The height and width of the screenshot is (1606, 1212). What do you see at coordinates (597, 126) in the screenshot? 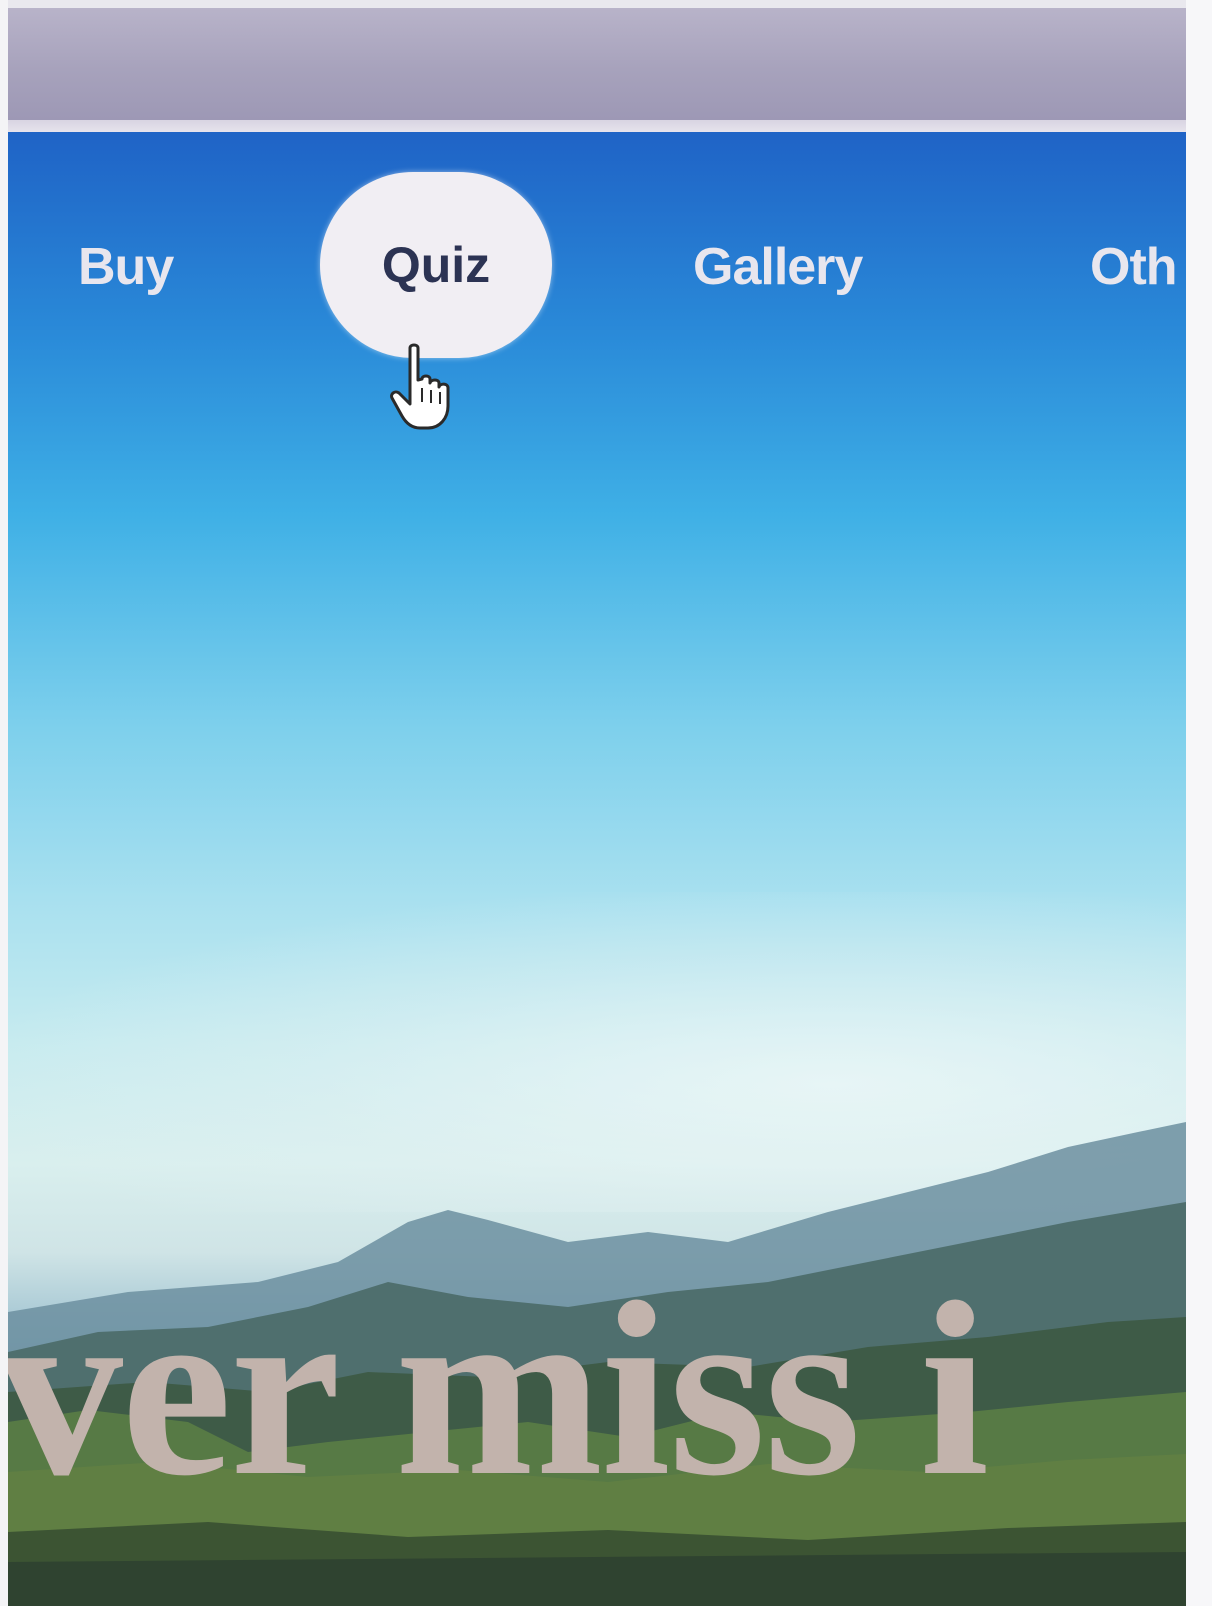
I see `toolbar-divider` at bounding box center [597, 126].